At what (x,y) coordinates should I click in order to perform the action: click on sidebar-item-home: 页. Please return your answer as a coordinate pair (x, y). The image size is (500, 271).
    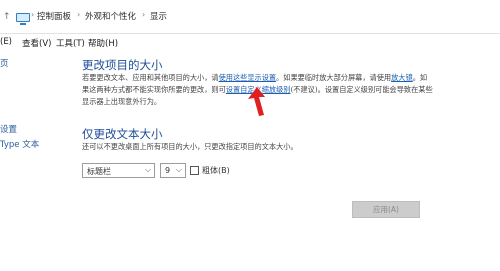
    Looking at the image, I should click on (4, 63).